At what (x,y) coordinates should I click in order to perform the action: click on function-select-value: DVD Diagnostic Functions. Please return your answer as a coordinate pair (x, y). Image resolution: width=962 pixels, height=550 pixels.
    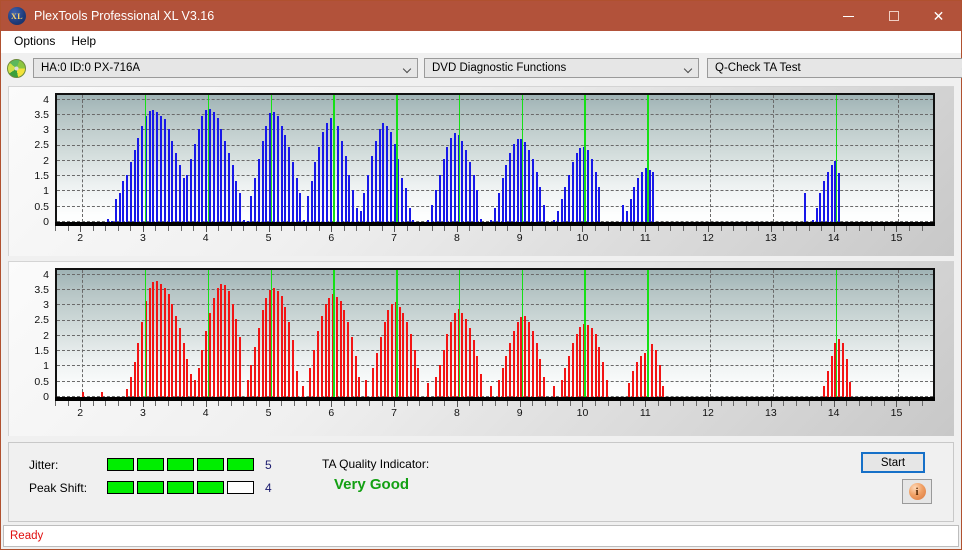
    Looking at the image, I should click on (499, 68).